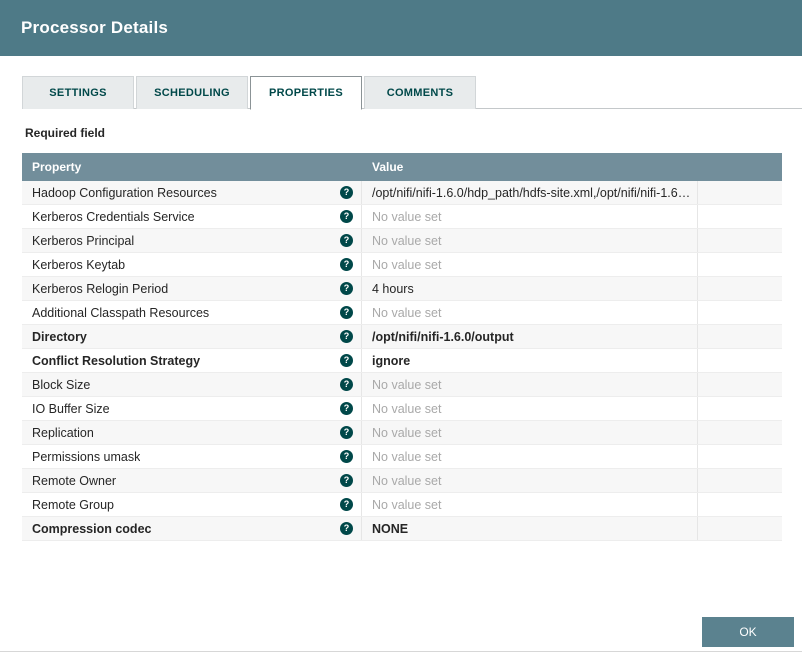  I want to click on table-row: Block Size? No value set, so click(402, 385).